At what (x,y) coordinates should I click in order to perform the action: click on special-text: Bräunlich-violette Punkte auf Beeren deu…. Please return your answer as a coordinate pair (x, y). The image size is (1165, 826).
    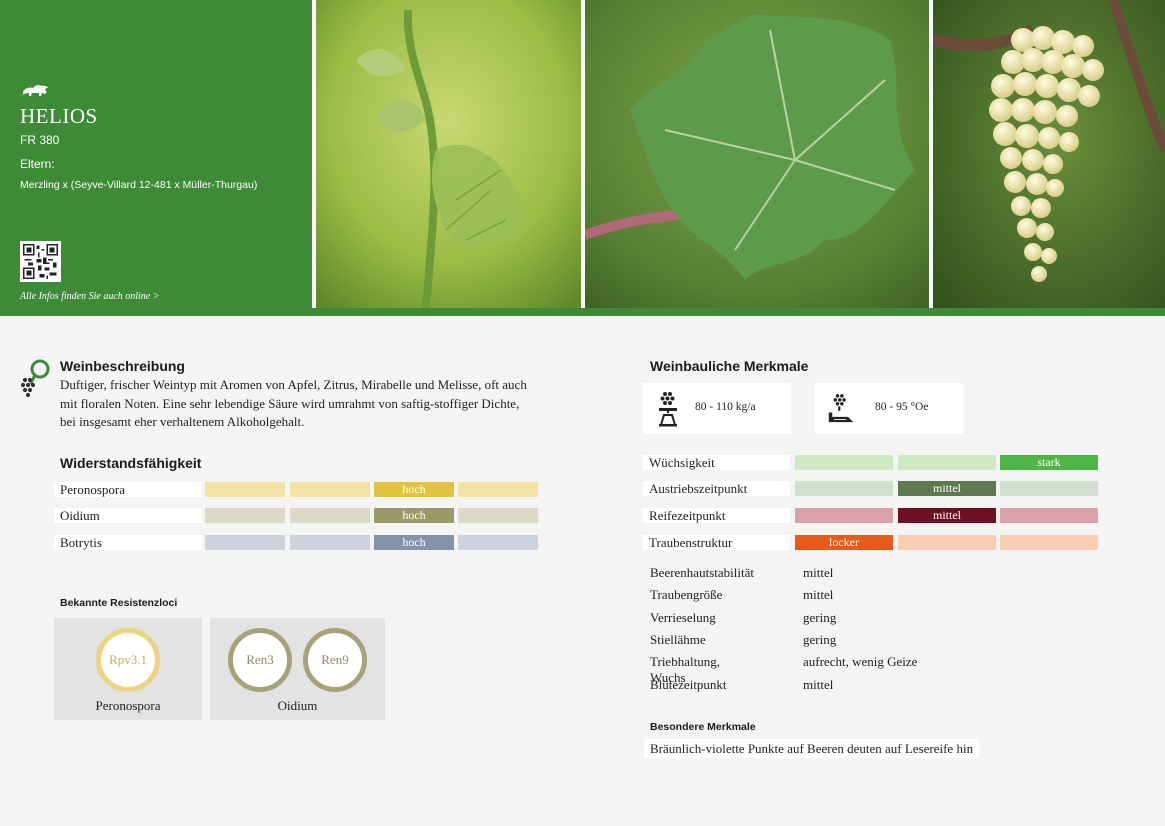
    Looking at the image, I should click on (812, 748).